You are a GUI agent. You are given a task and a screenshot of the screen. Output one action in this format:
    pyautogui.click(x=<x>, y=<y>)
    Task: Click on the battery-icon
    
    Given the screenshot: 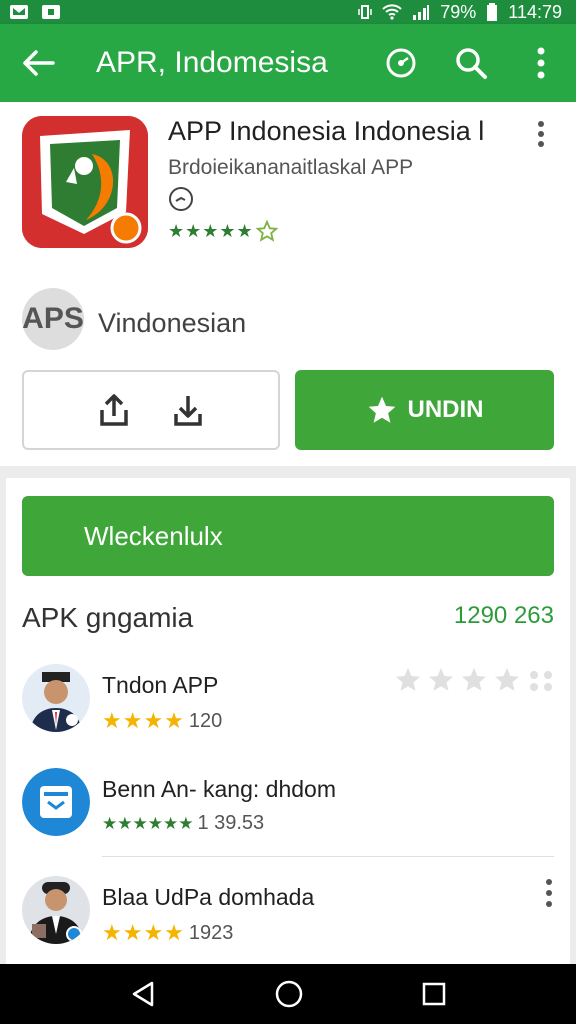 What is the action you would take?
    pyautogui.click(x=492, y=12)
    